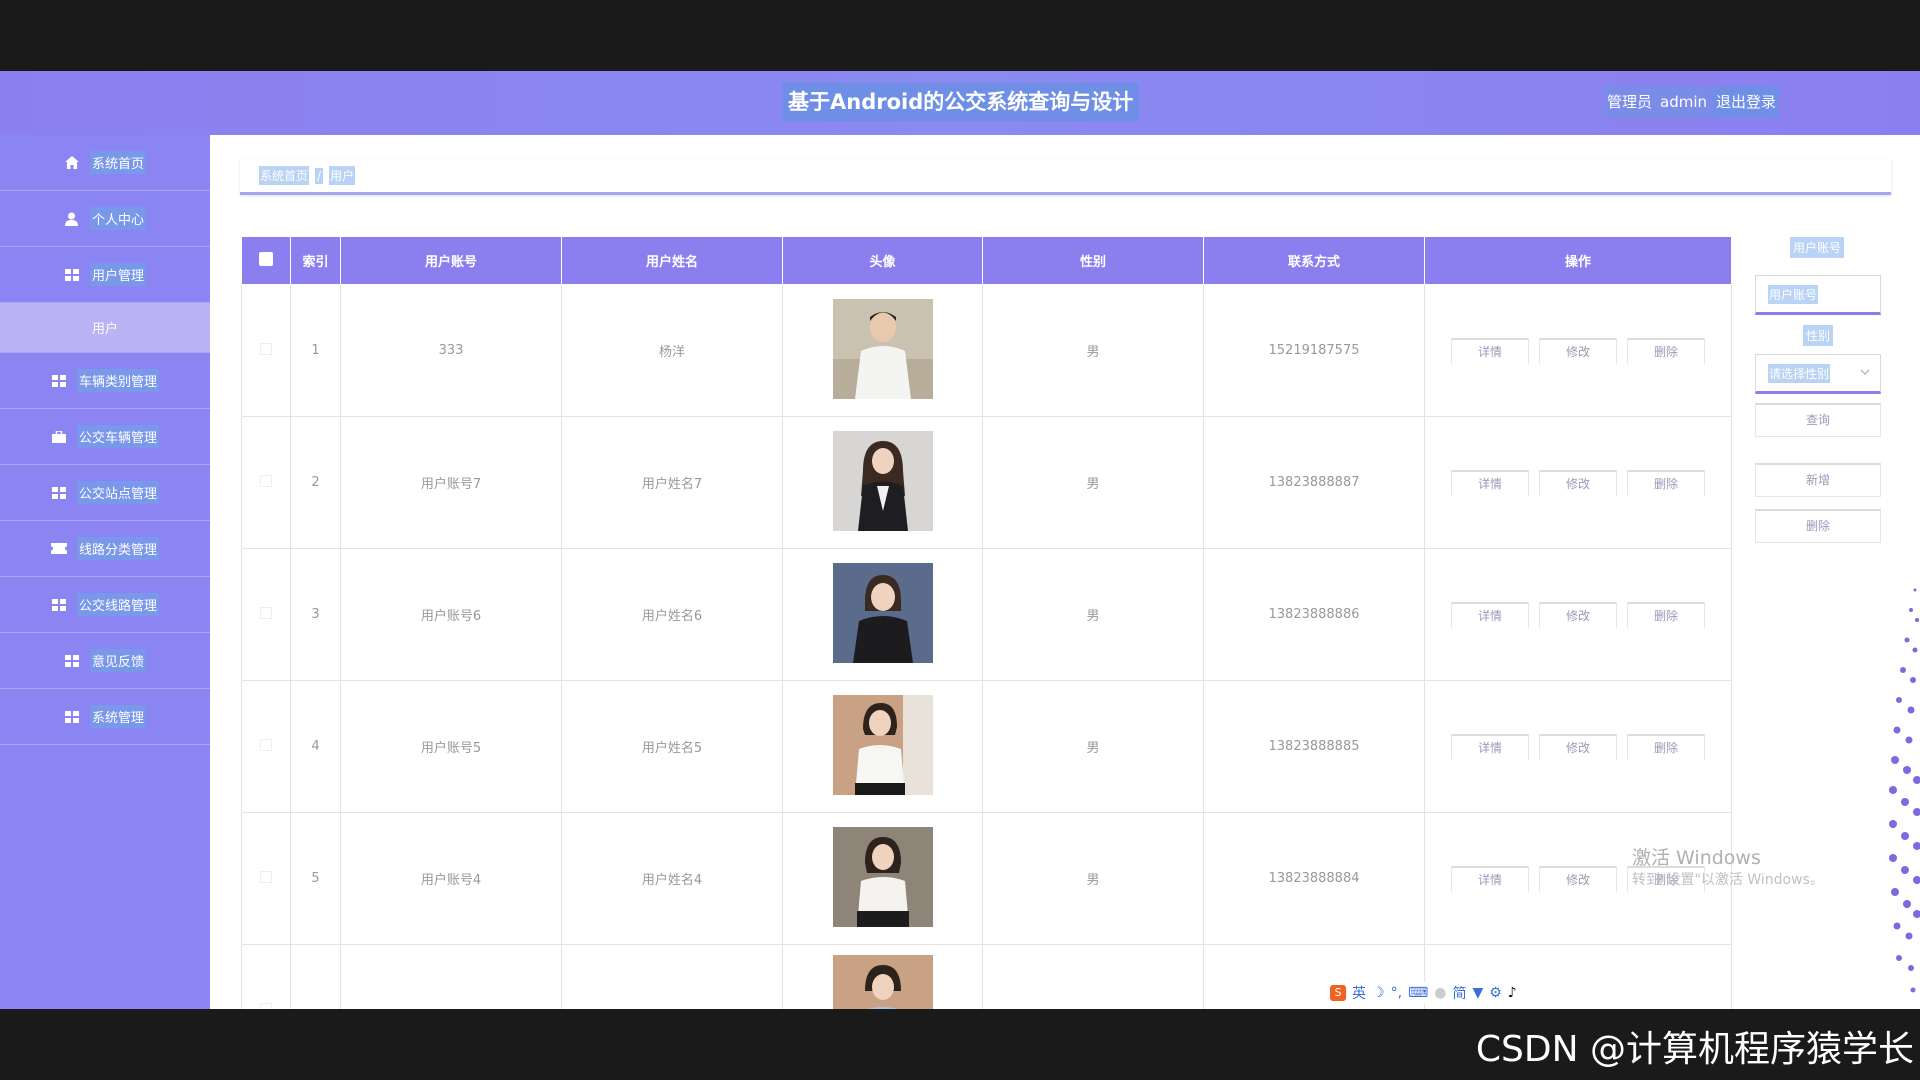 The width and height of the screenshot is (1920, 1080). Describe the element at coordinates (117, 380) in the screenshot. I see `sidebar-item-label: 车辆类别管理` at that location.